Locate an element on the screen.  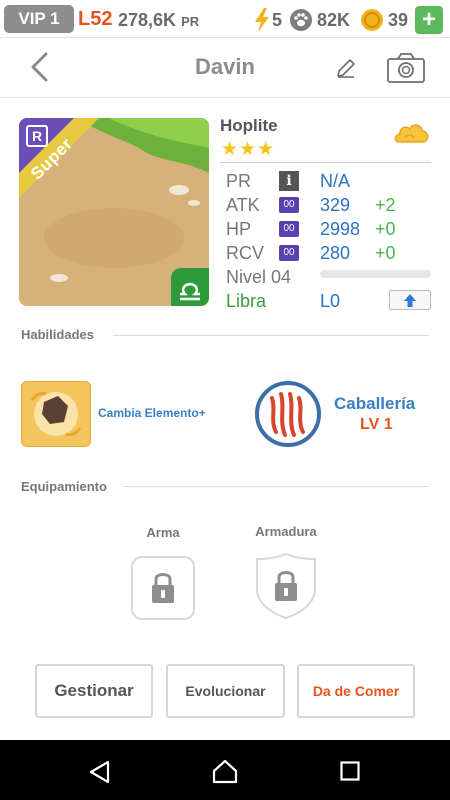
unit-name: Hoplite is located at coordinates (249, 125).